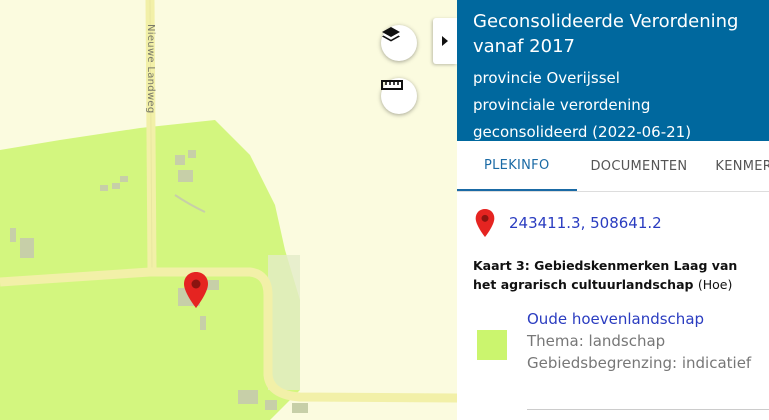  I want to click on plan-type: provinciale verordening, so click(562, 105).